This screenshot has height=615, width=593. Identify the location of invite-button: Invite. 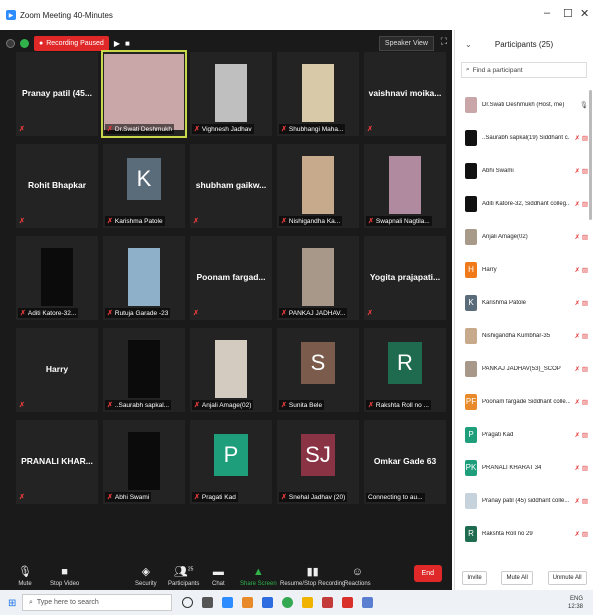
(474, 578).